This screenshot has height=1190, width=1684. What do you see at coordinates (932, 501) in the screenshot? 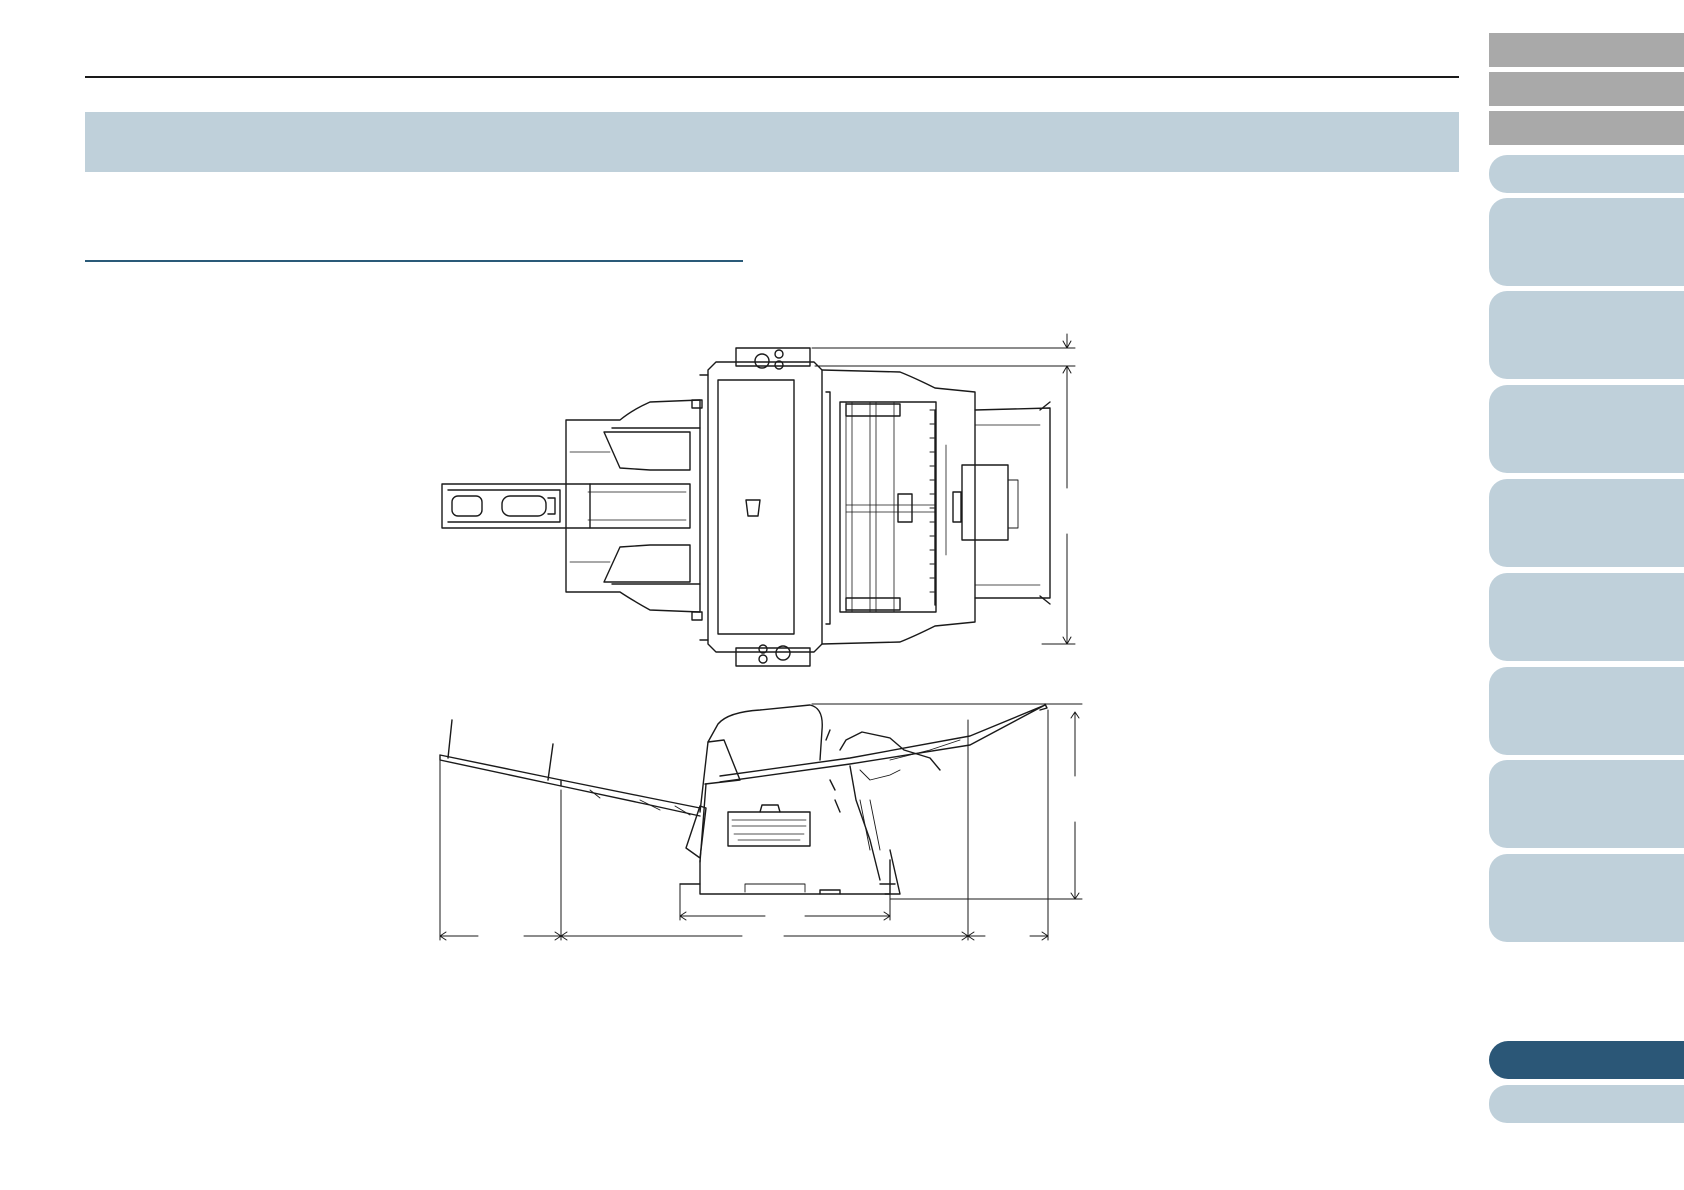
I see `guide-scale` at bounding box center [932, 501].